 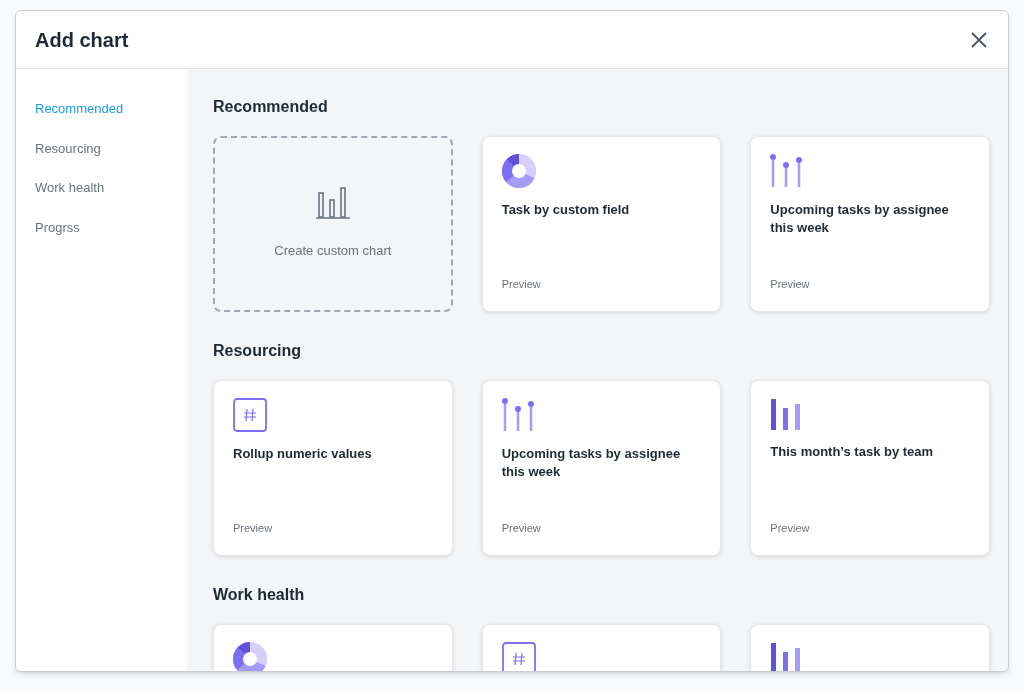 What do you see at coordinates (566, 210) in the screenshot?
I see `chart-title: Task by custom field` at bounding box center [566, 210].